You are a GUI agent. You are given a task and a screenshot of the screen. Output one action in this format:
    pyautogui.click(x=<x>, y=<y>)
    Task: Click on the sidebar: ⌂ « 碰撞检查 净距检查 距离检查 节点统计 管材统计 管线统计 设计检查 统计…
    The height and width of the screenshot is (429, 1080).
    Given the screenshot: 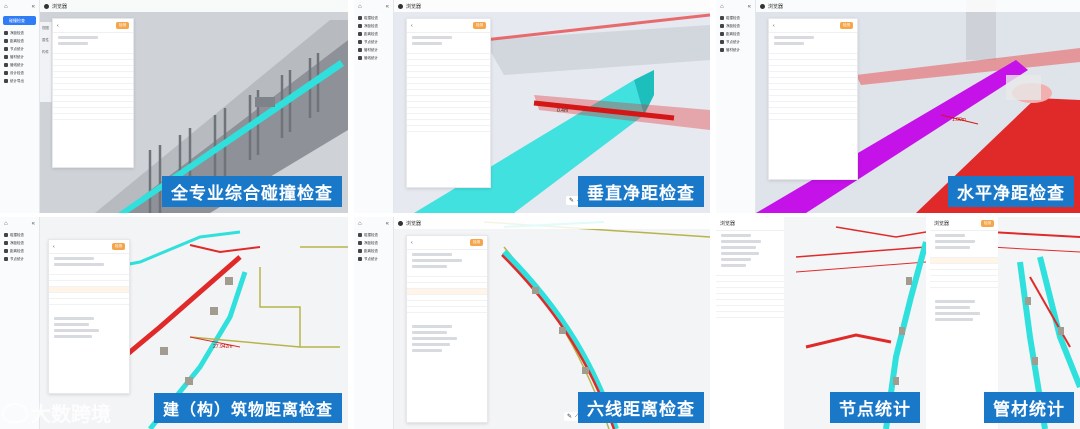 What is the action you would take?
    pyautogui.click(x=20, y=106)
    